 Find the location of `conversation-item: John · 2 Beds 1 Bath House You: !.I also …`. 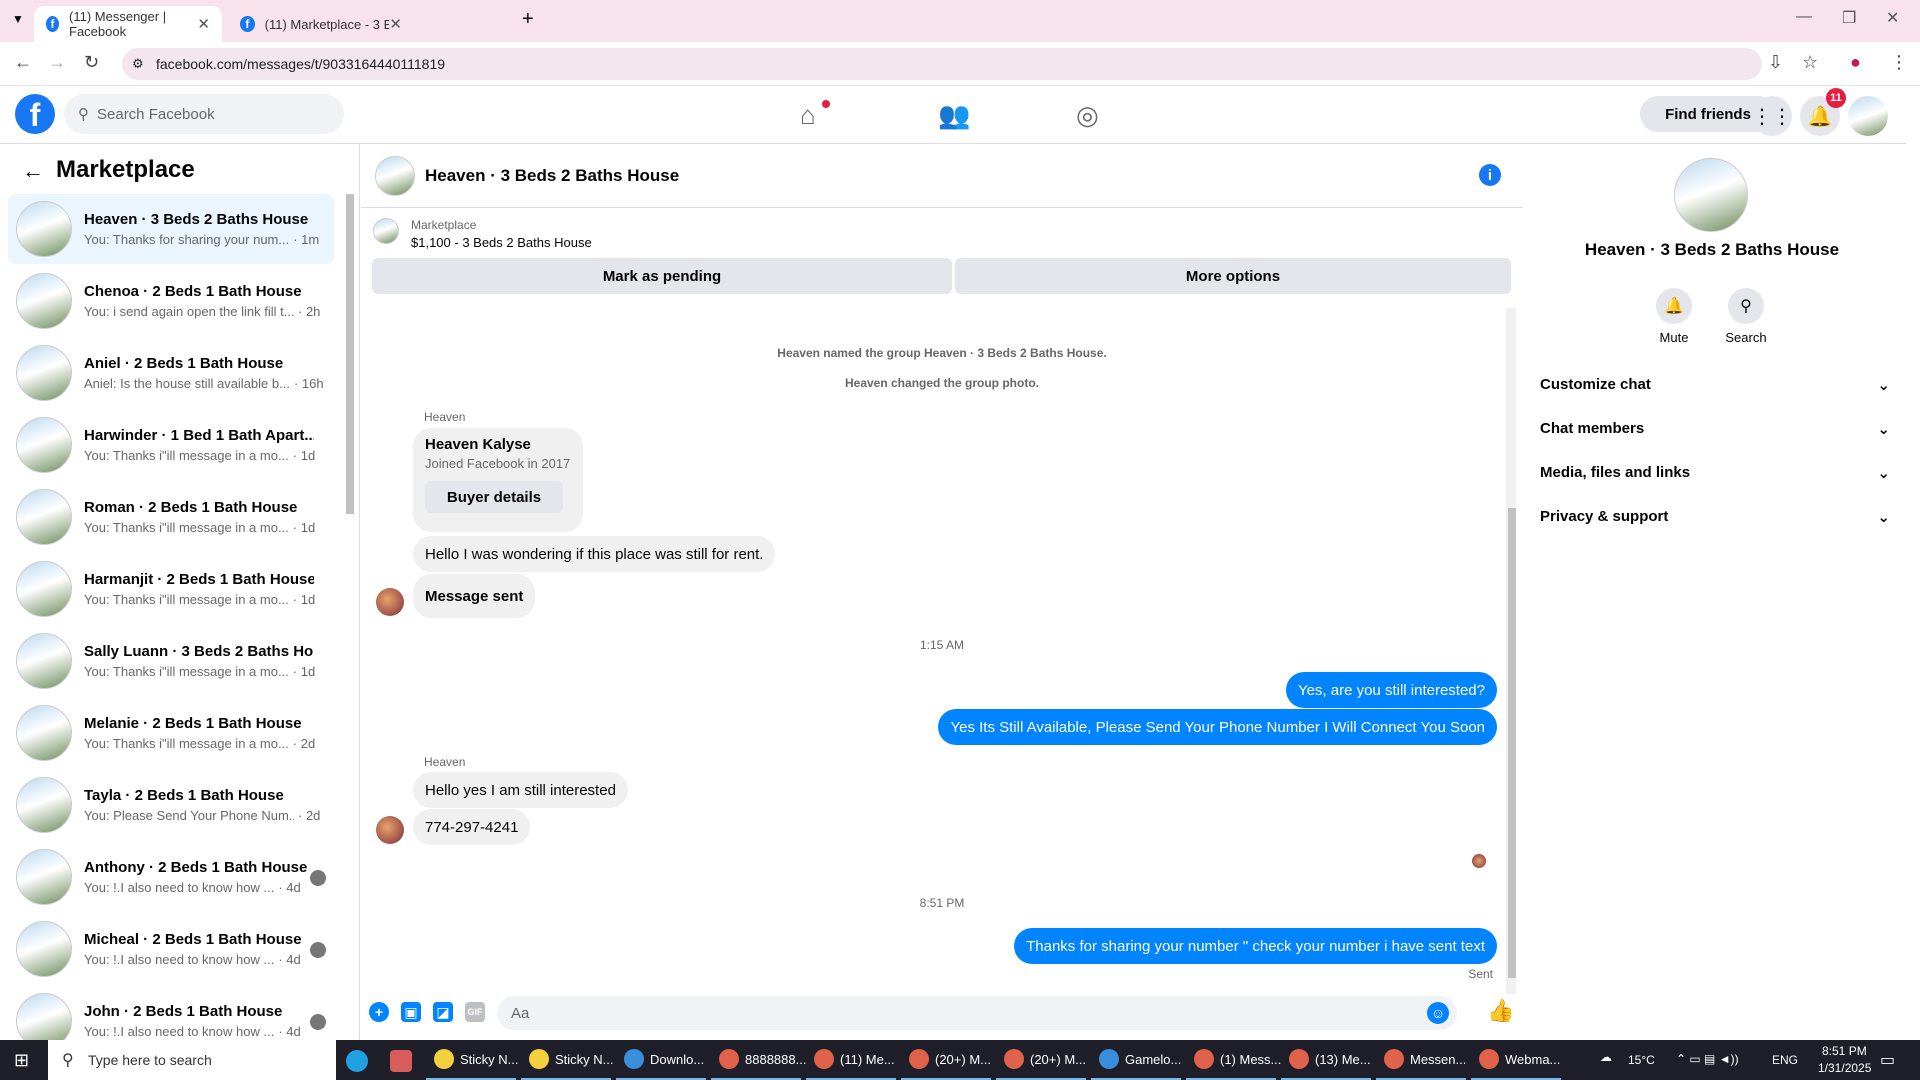

conversation-item: John · 2 Beds 1 Bath House You: !.I also … is located at coordinates (171, 1013).